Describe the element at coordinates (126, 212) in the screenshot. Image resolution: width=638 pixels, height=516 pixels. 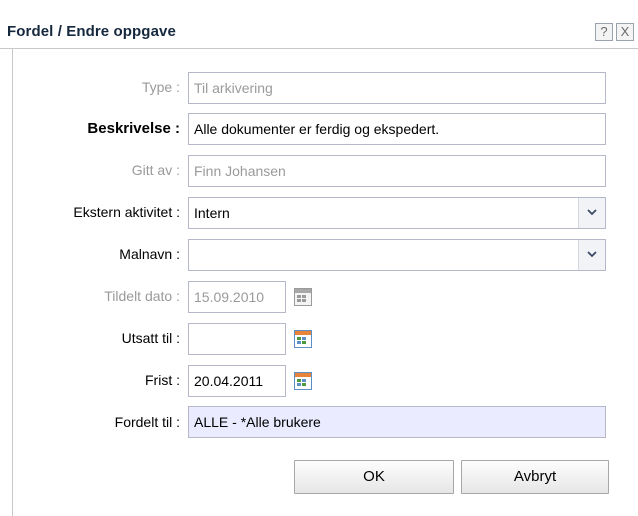
I see `ekstern-aktivitet-label: Ekstern aktivitet :` at that location.